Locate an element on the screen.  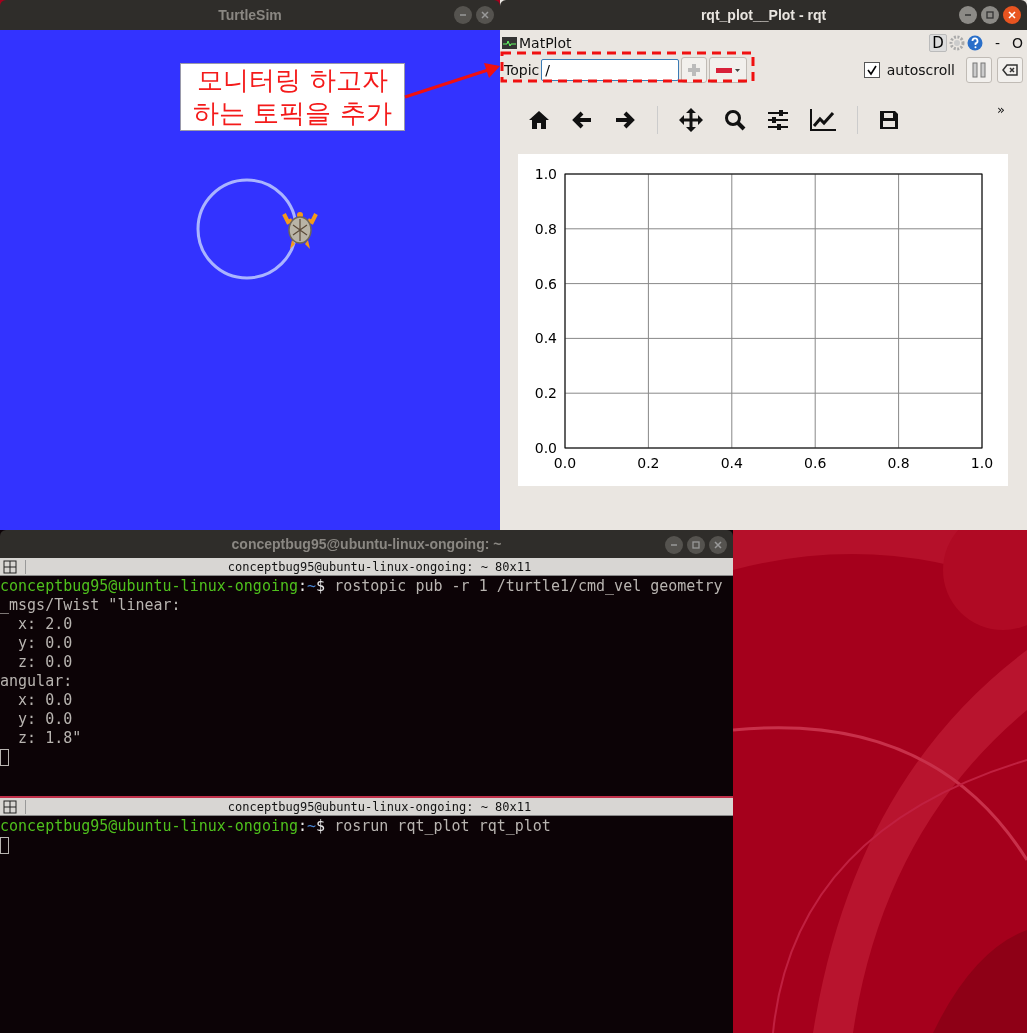
y-tick-label: 0.8 is located at coordinates (545, 228).